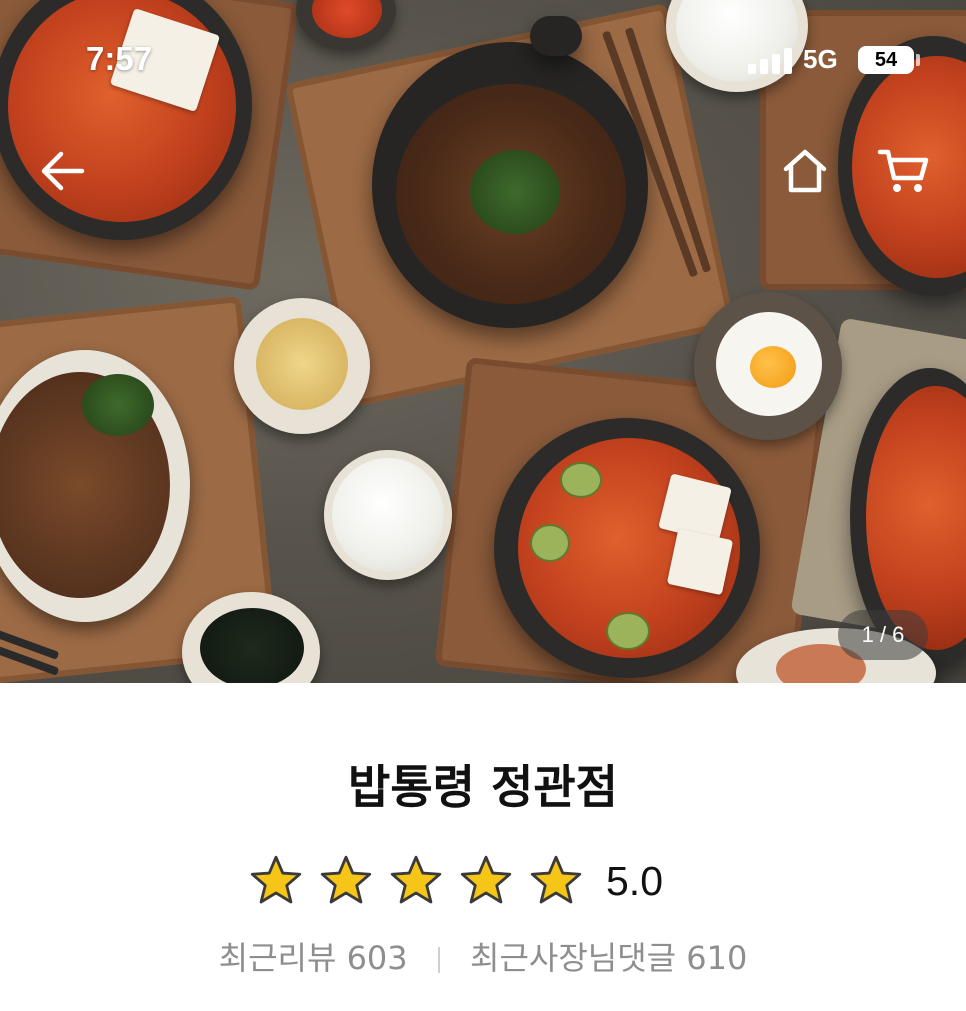 The width and height of the screenshot is (966, 1011). Describe the element at coordinates (886, 60) in the screenshot. I see `battery-icon: 54` at that location.